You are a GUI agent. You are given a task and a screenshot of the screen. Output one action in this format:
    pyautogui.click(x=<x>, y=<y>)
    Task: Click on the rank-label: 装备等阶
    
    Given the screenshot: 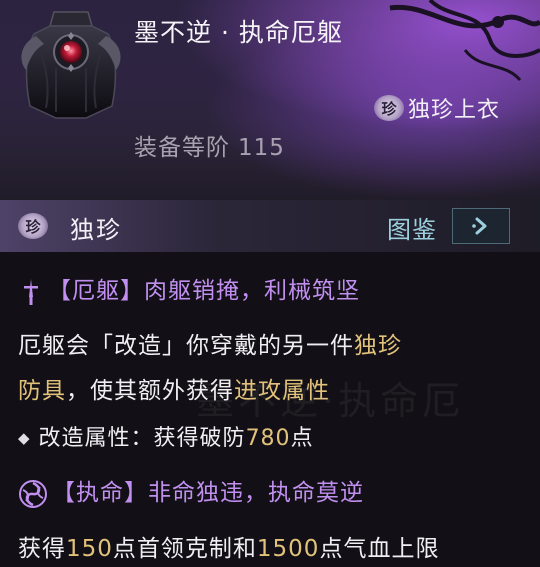 What is the action you would take?
    pyautogui.click(x=182, y=148)
    